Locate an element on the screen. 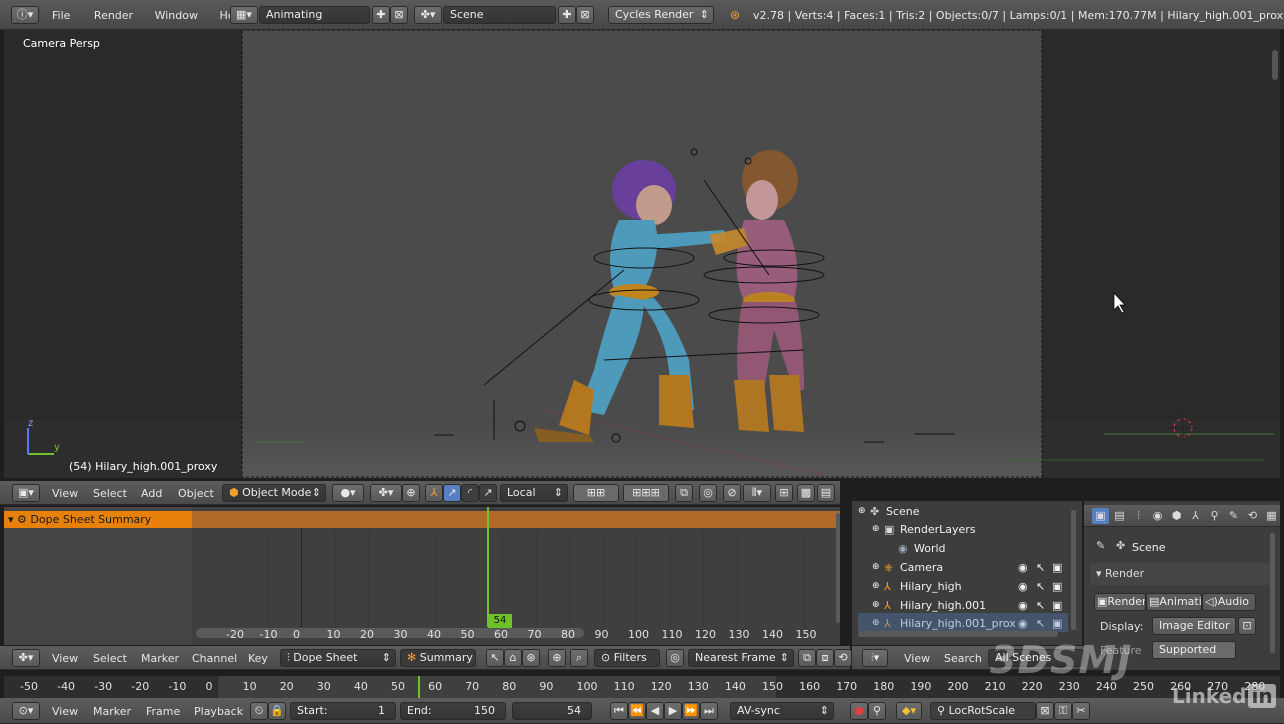 This screenshot has width=1284, height=724. remove-scene-button: ⊠ is located at coordinates (585, 15).